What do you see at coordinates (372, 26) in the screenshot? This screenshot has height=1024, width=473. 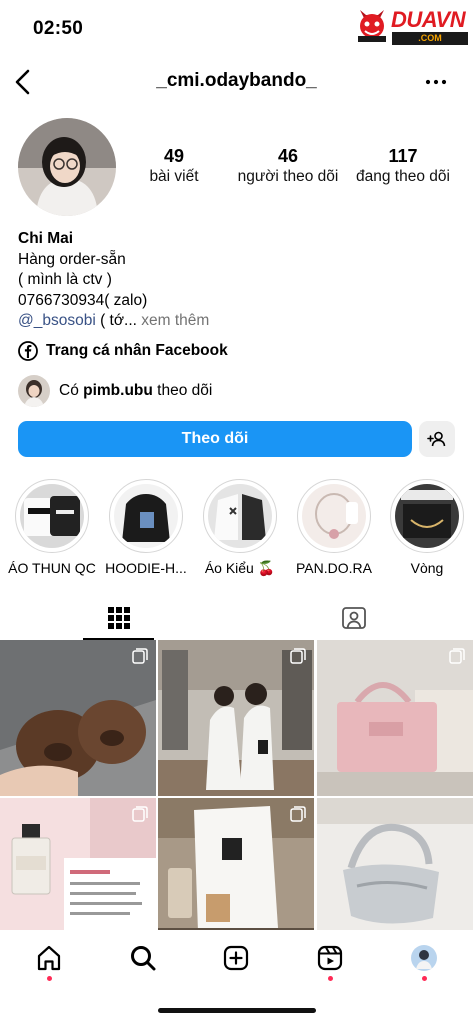 I see `devil-mascot-icon` at bounding box center [372, 26].